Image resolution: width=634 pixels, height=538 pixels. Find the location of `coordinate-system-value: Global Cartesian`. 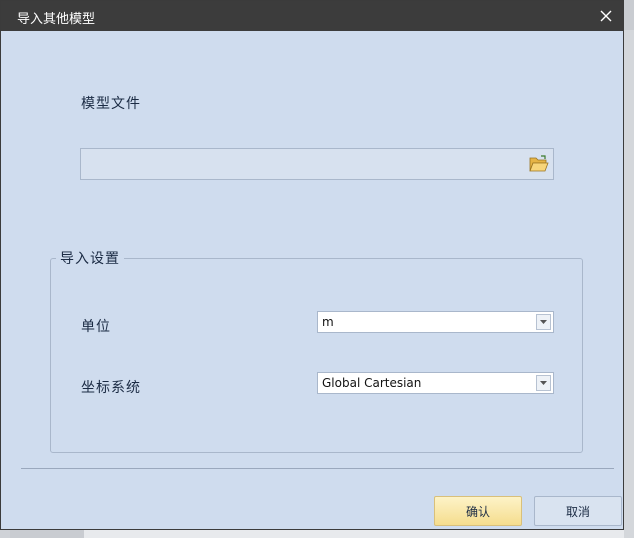

coordinate-system-value: Global Cartesian is located at coordinates (372, 383).